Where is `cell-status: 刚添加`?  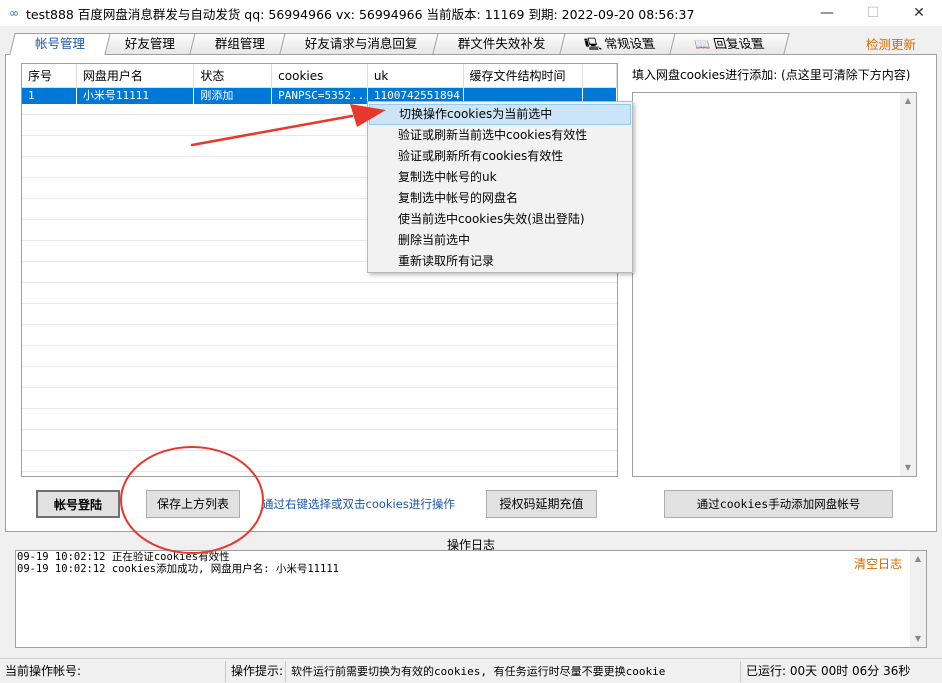
cell-status: 刚添加 is located at coordinates (233, 96).